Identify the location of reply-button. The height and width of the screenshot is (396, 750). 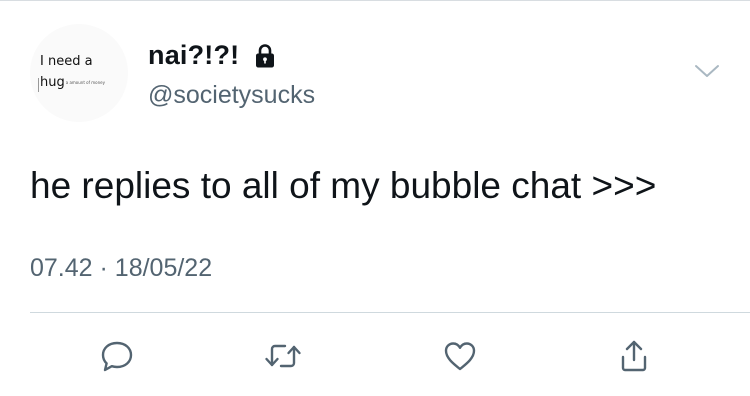
(117, 356).